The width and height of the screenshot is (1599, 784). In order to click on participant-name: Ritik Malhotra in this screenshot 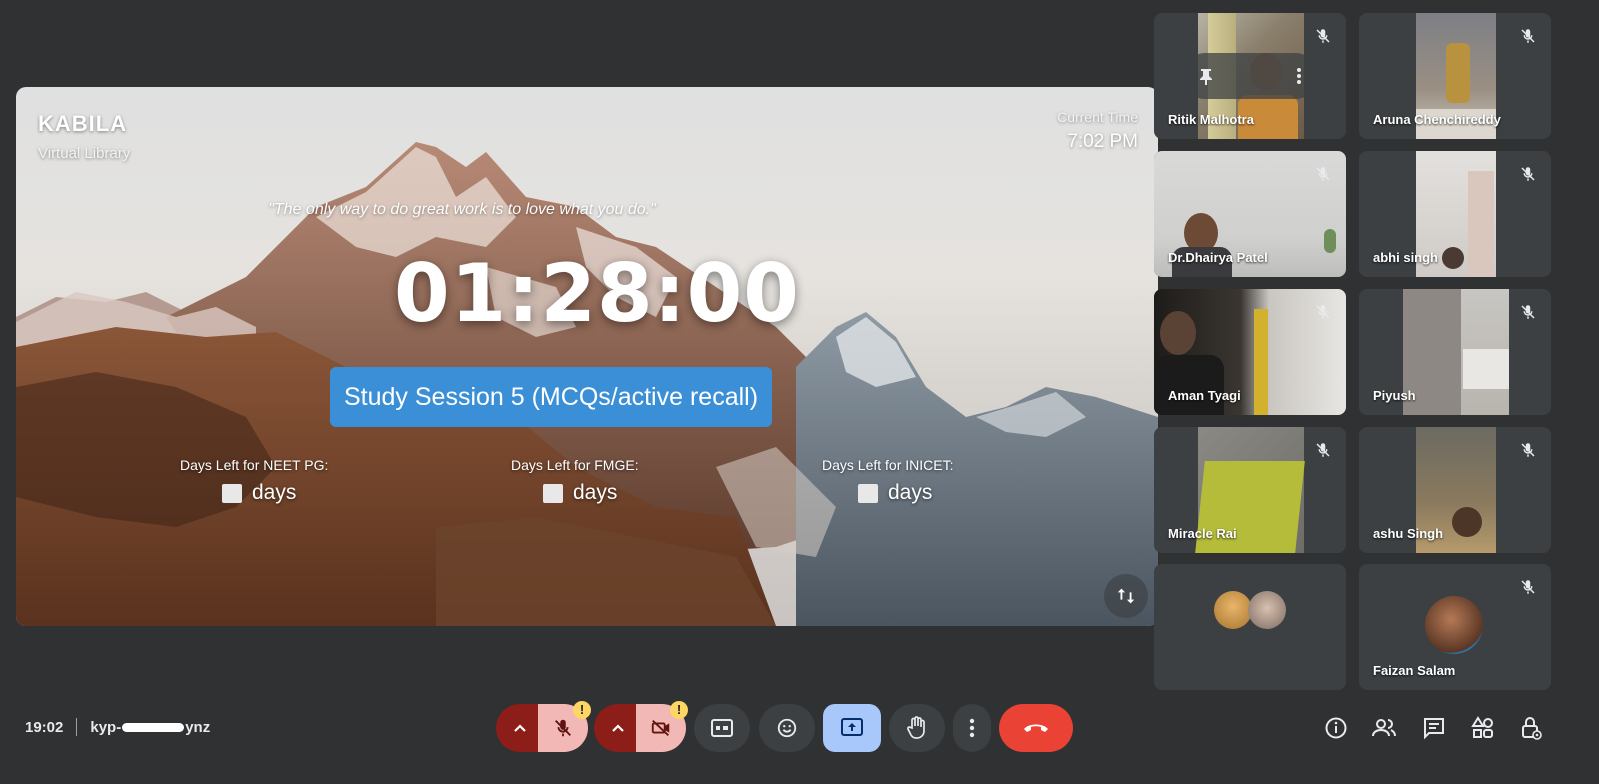, I will do `click(1211, 119)`.